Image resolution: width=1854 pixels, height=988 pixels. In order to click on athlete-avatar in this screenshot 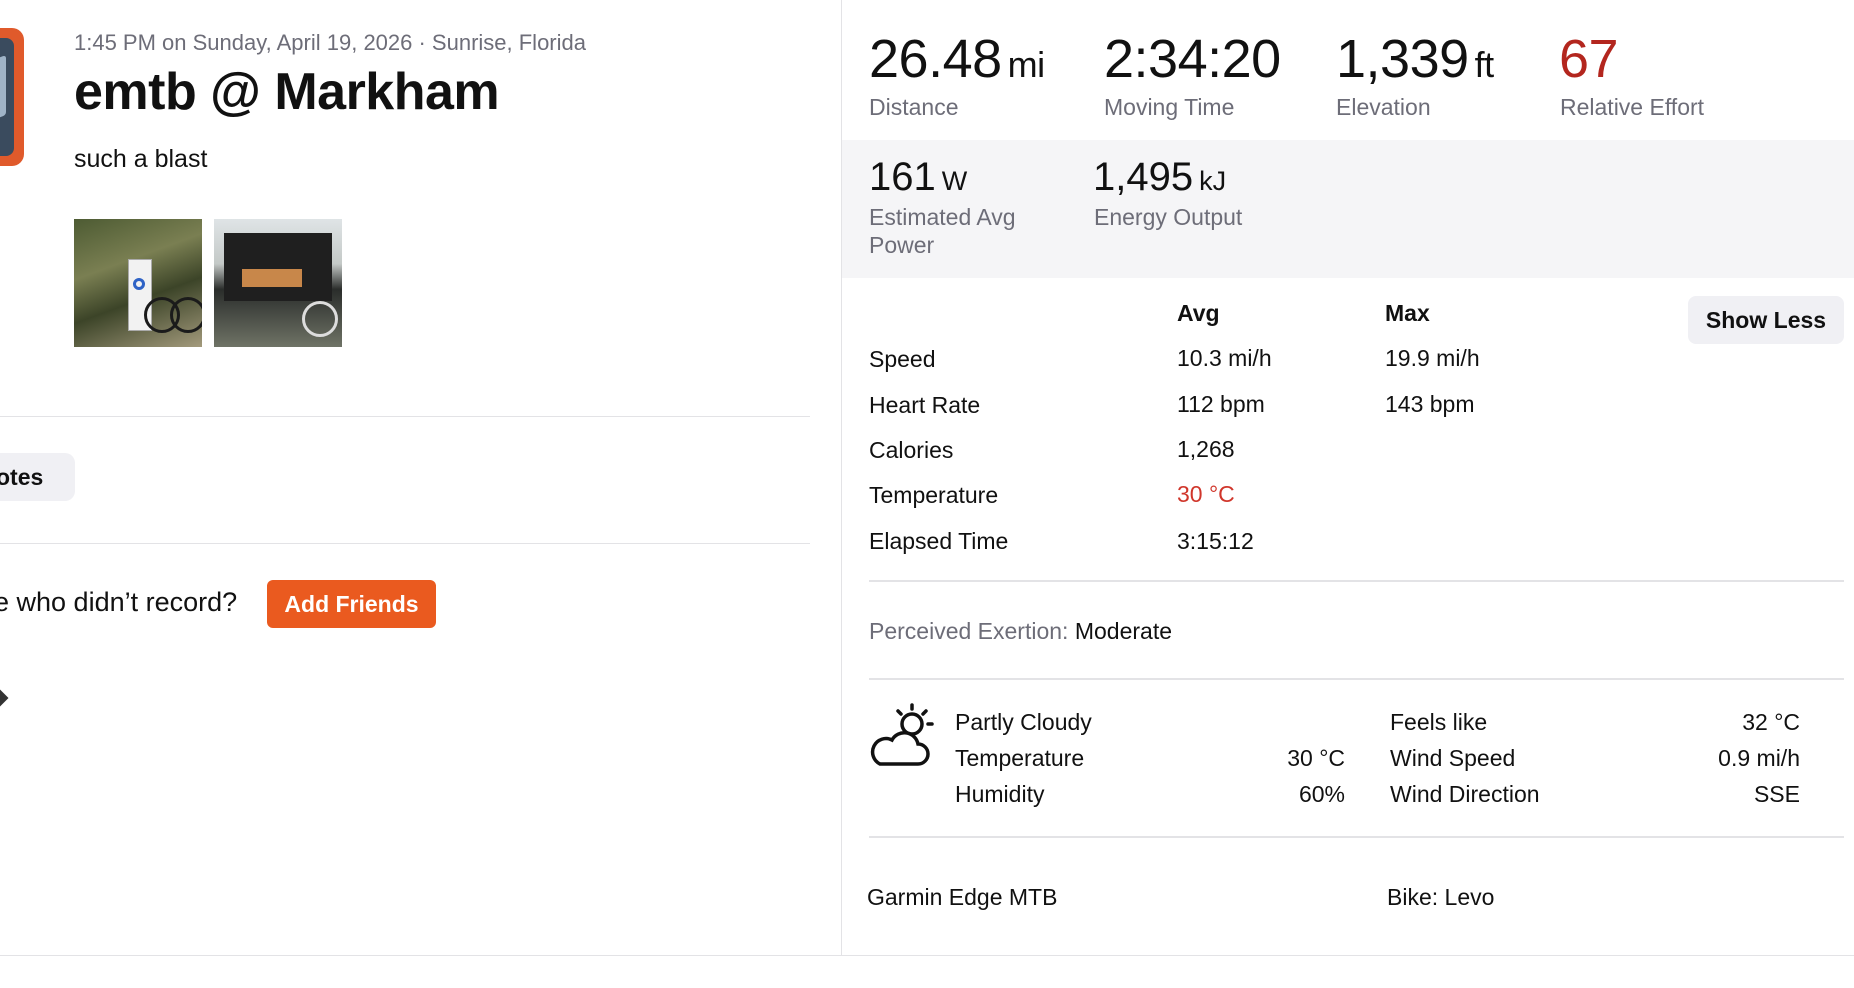, I will do `click(12, 97)`.